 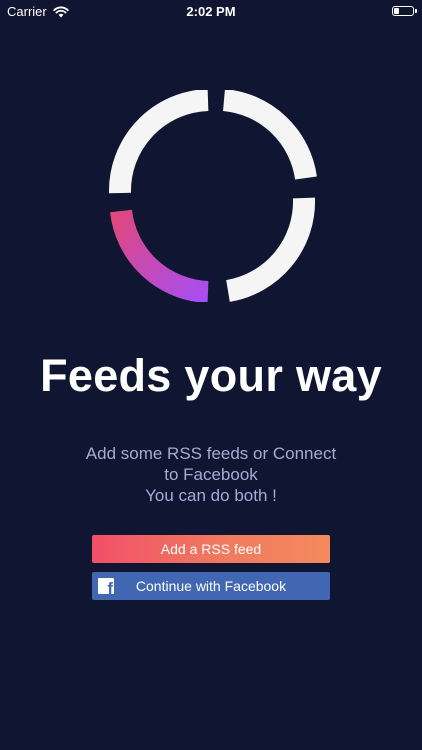 I want to click on continue-with-facebook-label: Continue with Facebook, so click(x=211, y=586).